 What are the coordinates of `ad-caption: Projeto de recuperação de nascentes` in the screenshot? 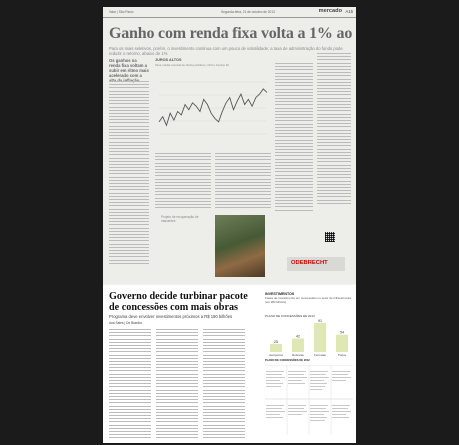 It's located at (180, 219).